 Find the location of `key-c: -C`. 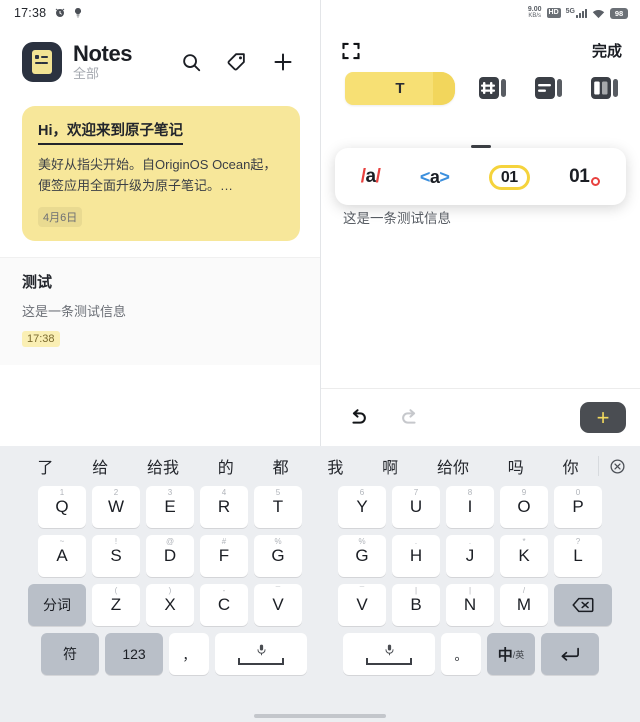

key-c: -C is located at coordinates (224, 605).